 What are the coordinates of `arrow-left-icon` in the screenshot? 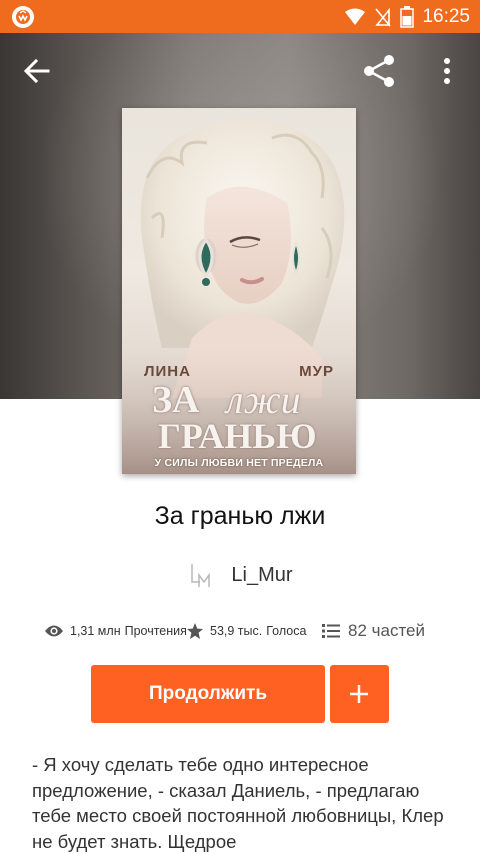 It's located at (36, 71).